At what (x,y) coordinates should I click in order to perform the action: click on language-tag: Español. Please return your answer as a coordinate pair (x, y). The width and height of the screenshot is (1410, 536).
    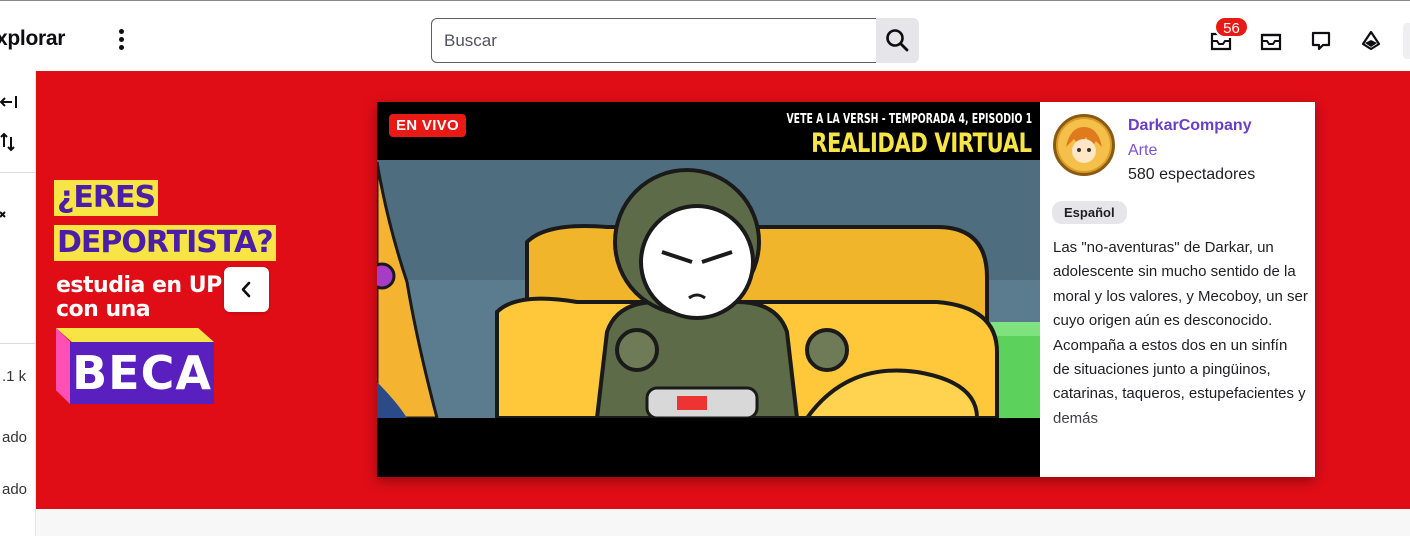
    Looking at the image, I should click on (1089, 212).